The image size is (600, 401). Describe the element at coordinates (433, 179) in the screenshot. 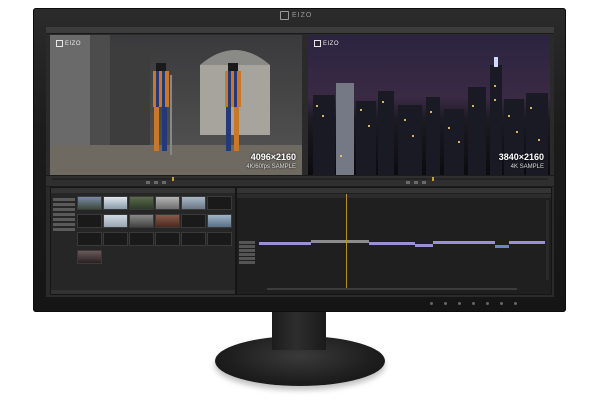

I see `program-playhead` at that location.